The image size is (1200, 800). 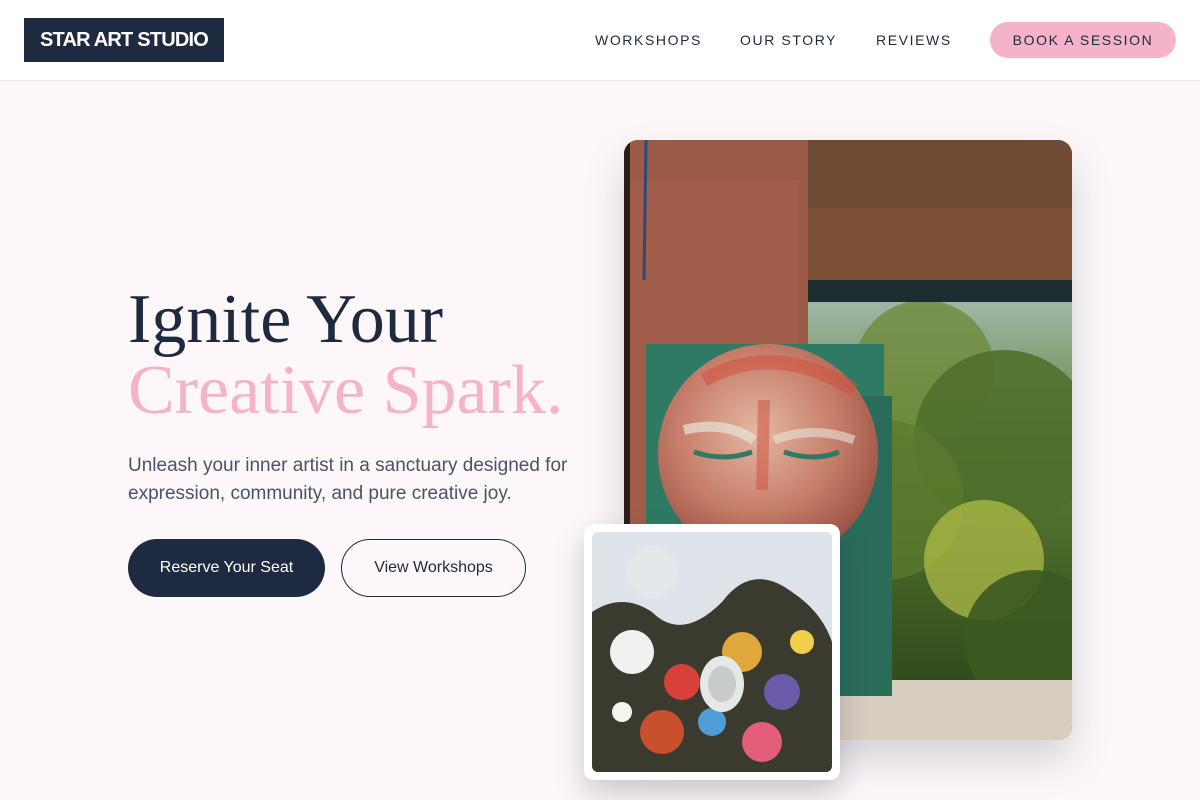 I want to click on reserve-seat-button: Reserve Your Seat, so click(x=226, y=568).